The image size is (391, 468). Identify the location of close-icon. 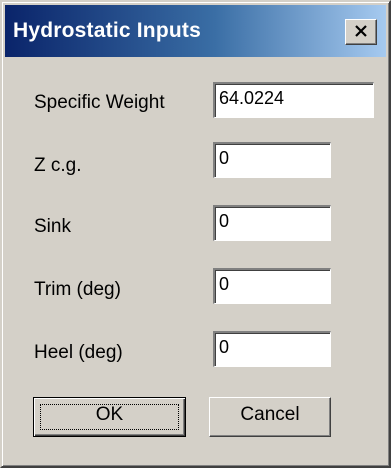
(361, 31).